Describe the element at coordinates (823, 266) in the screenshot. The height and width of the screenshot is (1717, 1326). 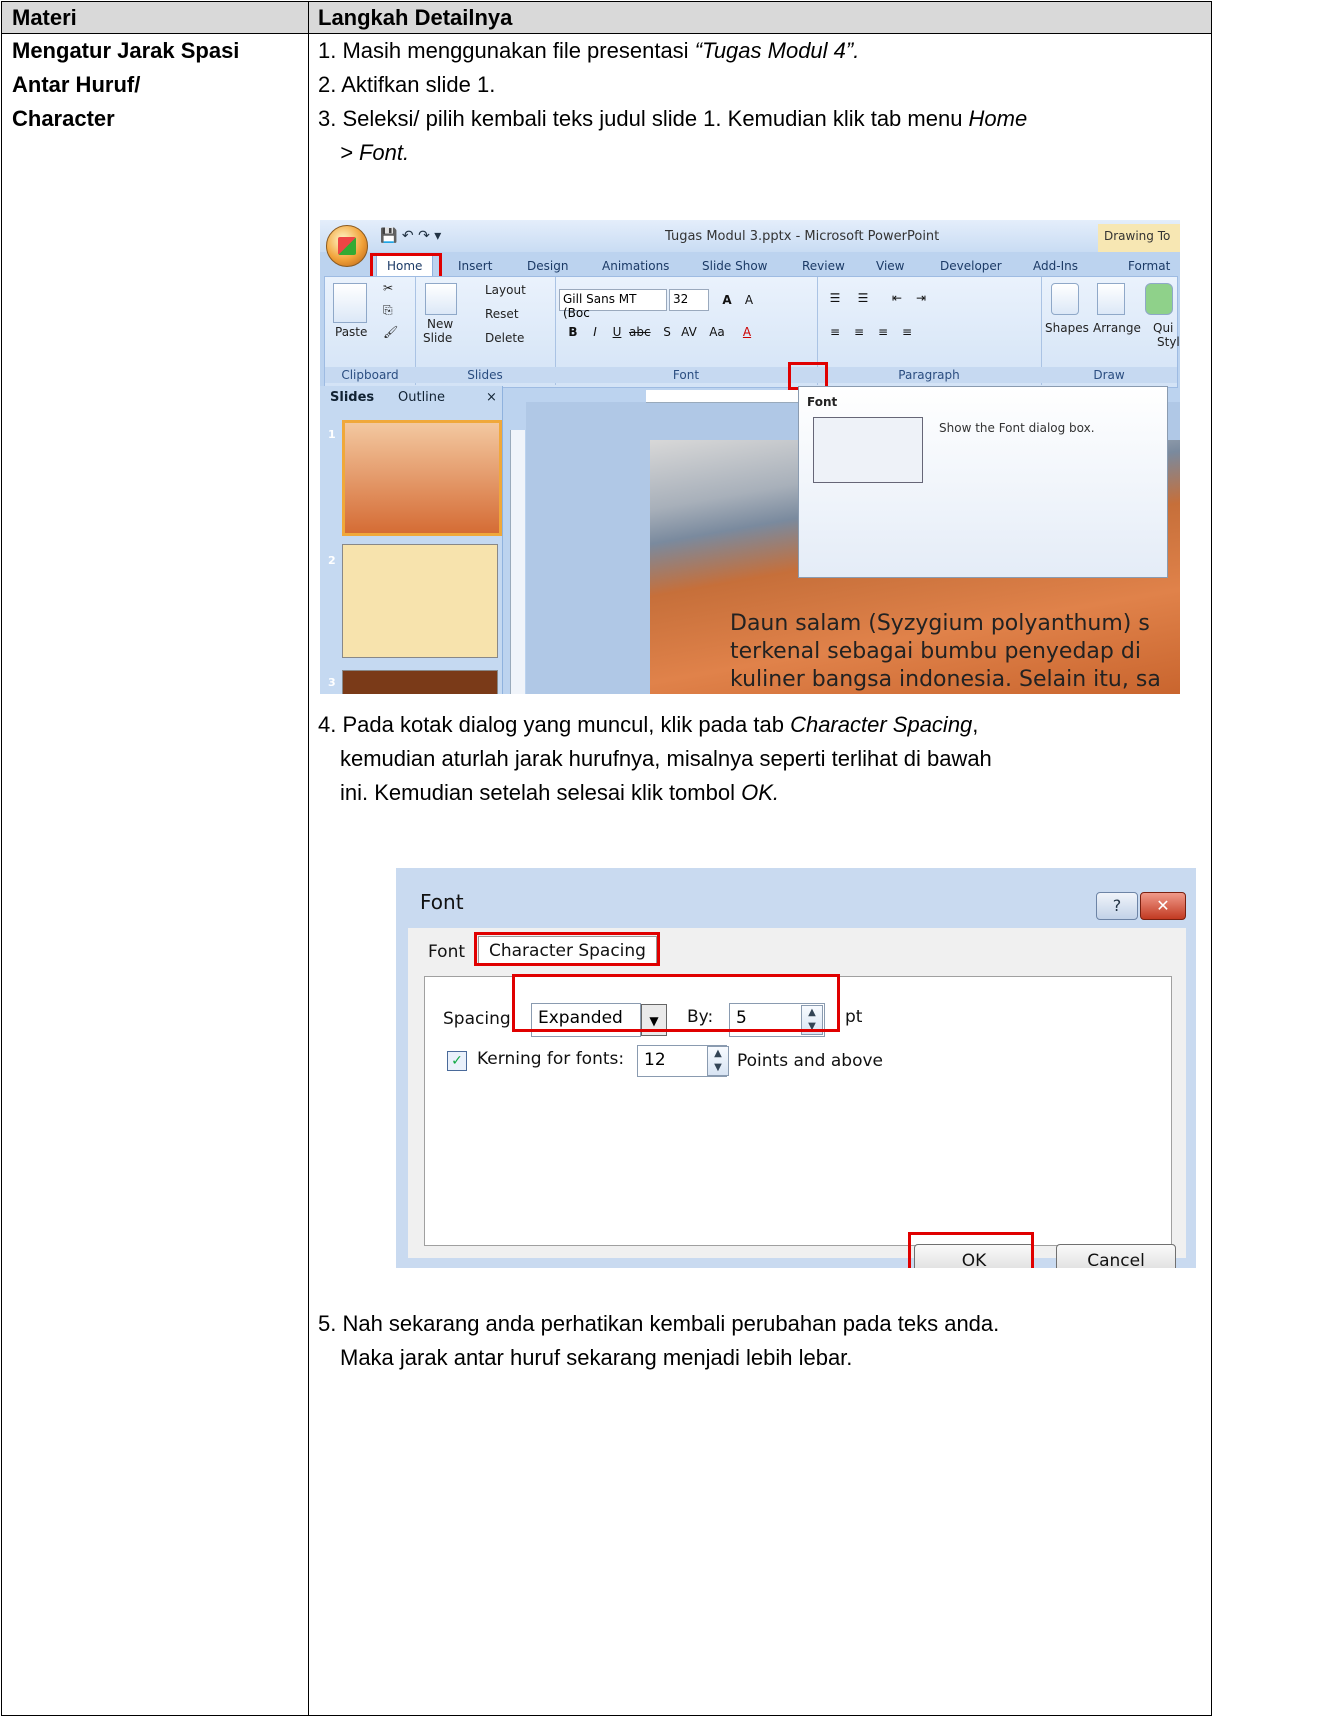
I see `tab-review: Review` at that location.